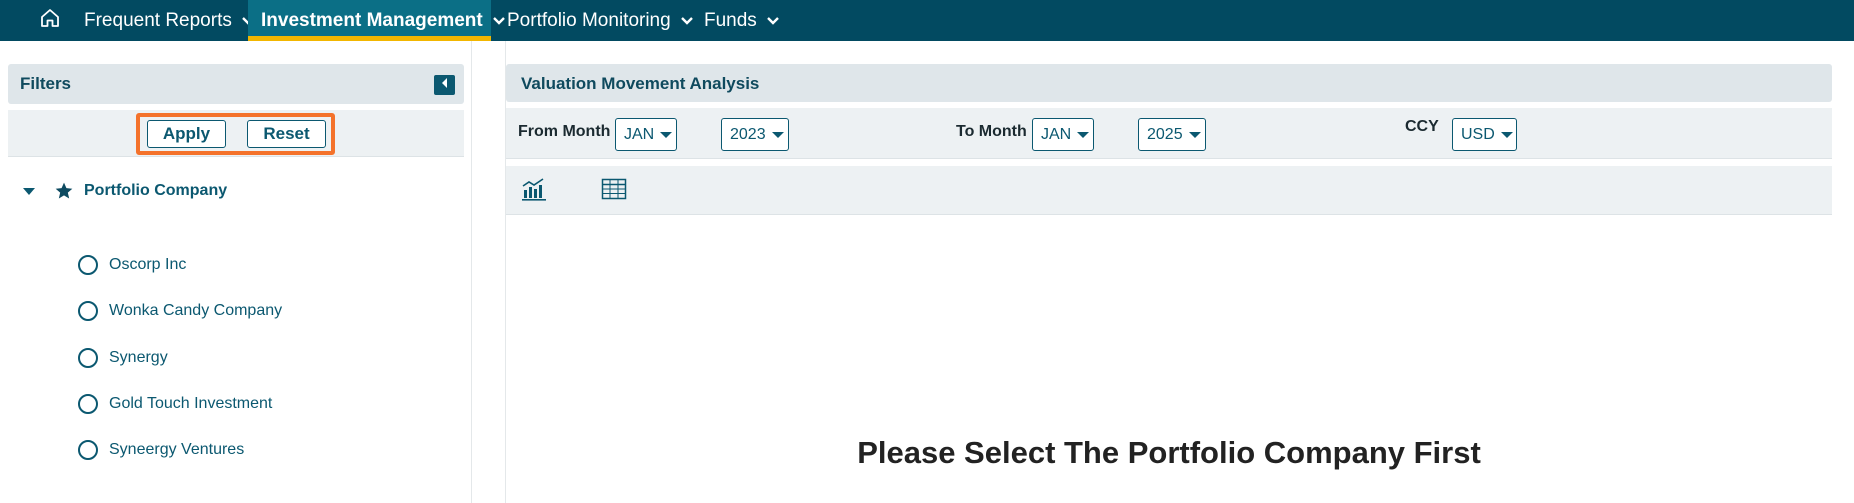 This screenshot has width=1854, height=503. I want to click on list-item-wonka-candy-company: Wonka Candy Company, so click(180, 311).